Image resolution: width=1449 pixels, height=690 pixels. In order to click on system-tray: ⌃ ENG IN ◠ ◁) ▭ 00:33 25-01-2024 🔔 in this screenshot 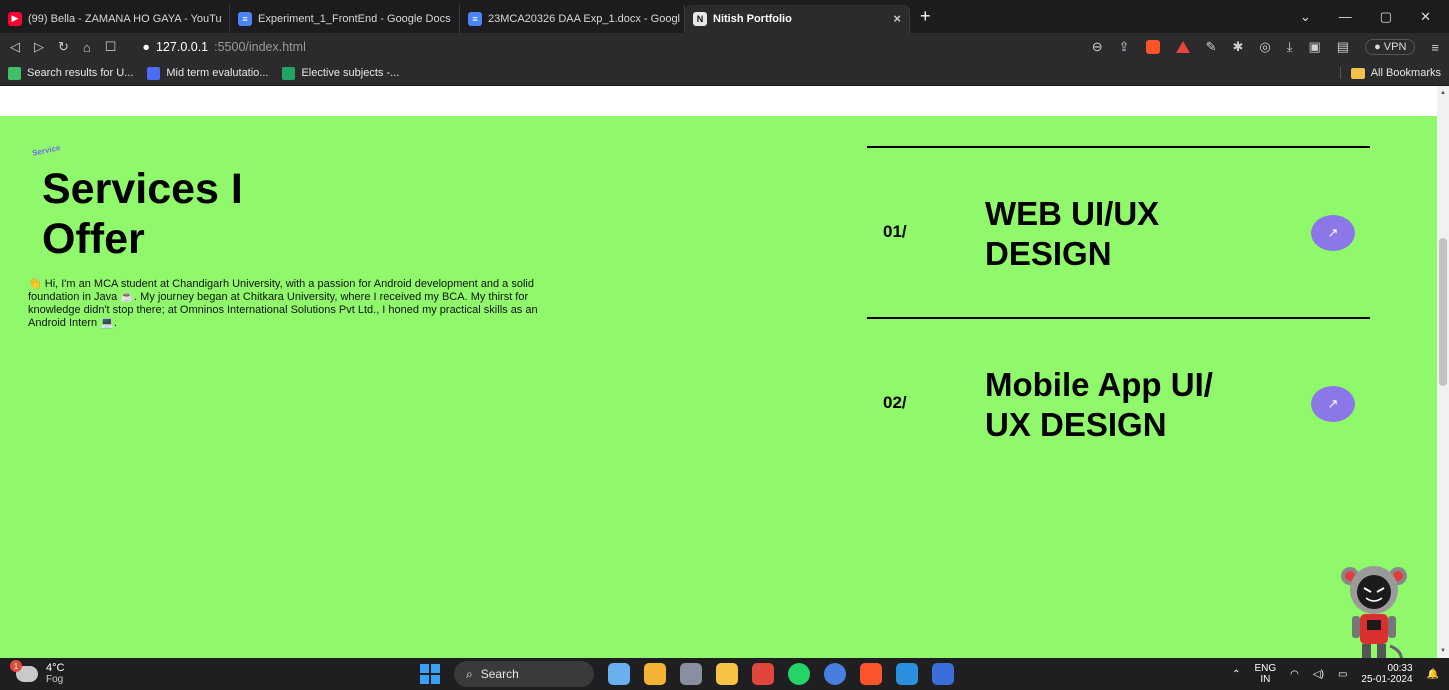, I will do `click(1340, 674)`.